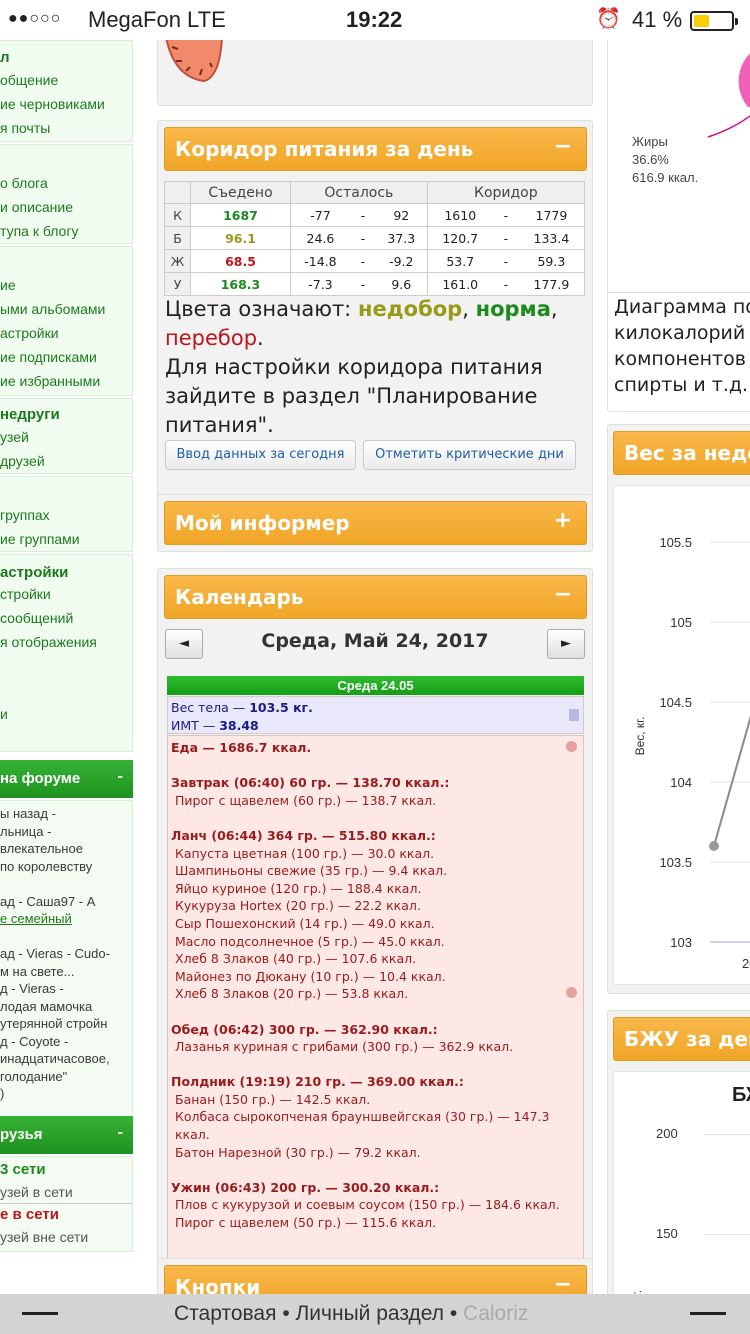  Describe the element at coordinates (681, 942) in the screenshot. I see `y-tick-label: 103` at that location.